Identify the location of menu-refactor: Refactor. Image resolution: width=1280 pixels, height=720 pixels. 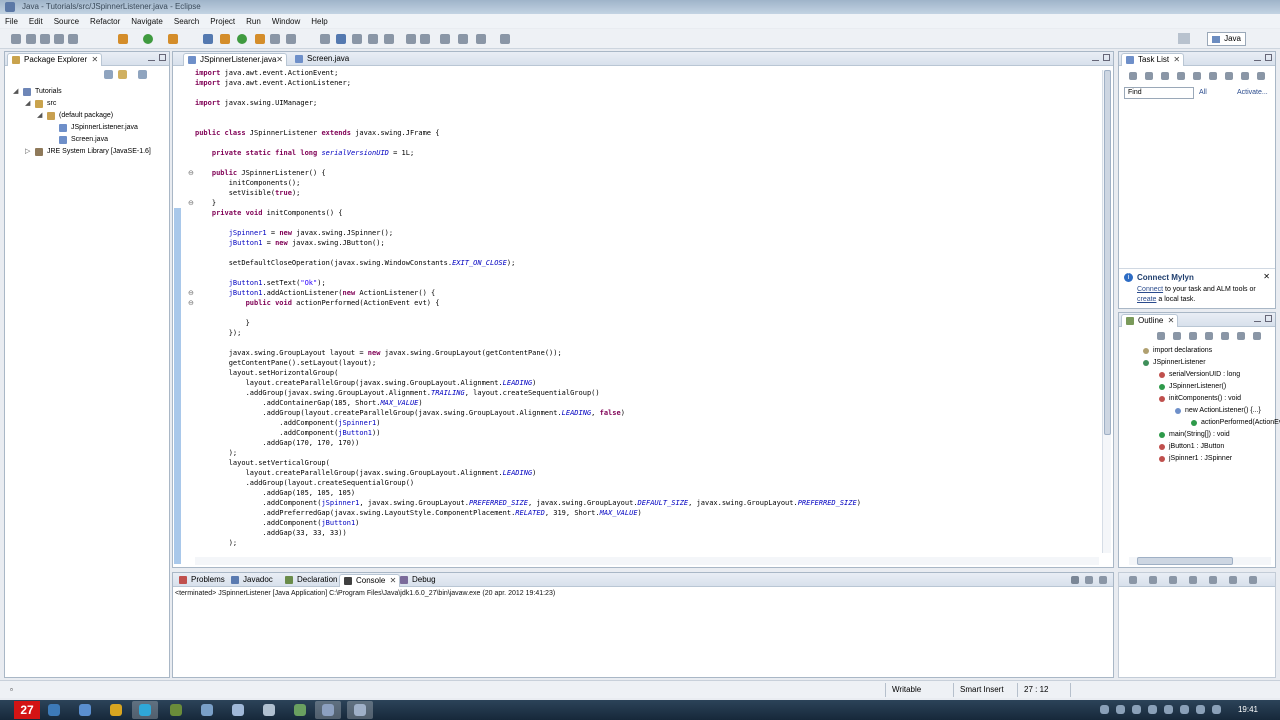
(105, 21).